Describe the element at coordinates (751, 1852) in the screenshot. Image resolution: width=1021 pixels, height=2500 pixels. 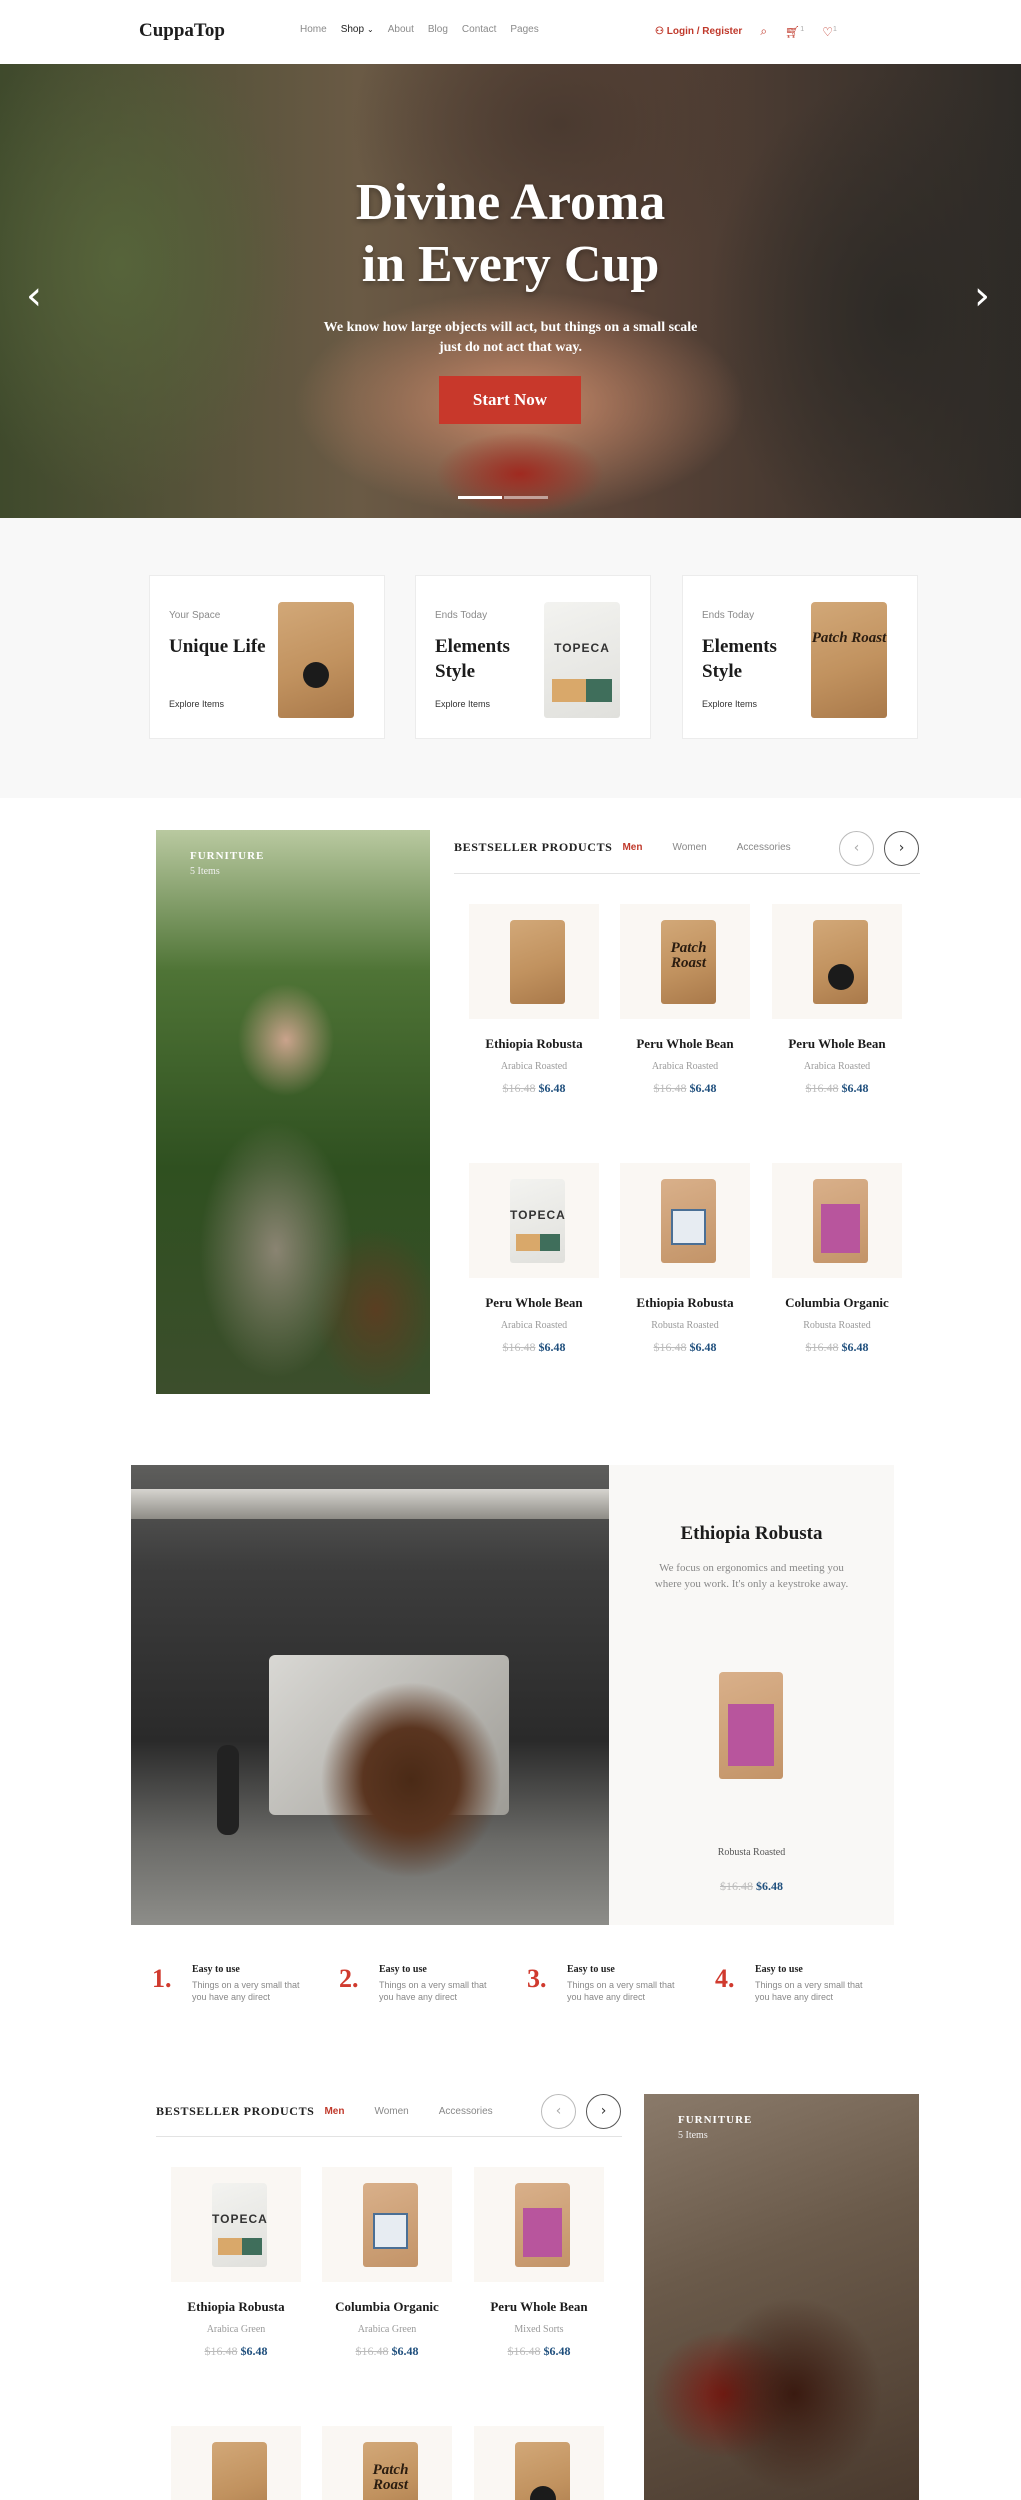
I see `featured-category: Robusta Roasted` at that location.